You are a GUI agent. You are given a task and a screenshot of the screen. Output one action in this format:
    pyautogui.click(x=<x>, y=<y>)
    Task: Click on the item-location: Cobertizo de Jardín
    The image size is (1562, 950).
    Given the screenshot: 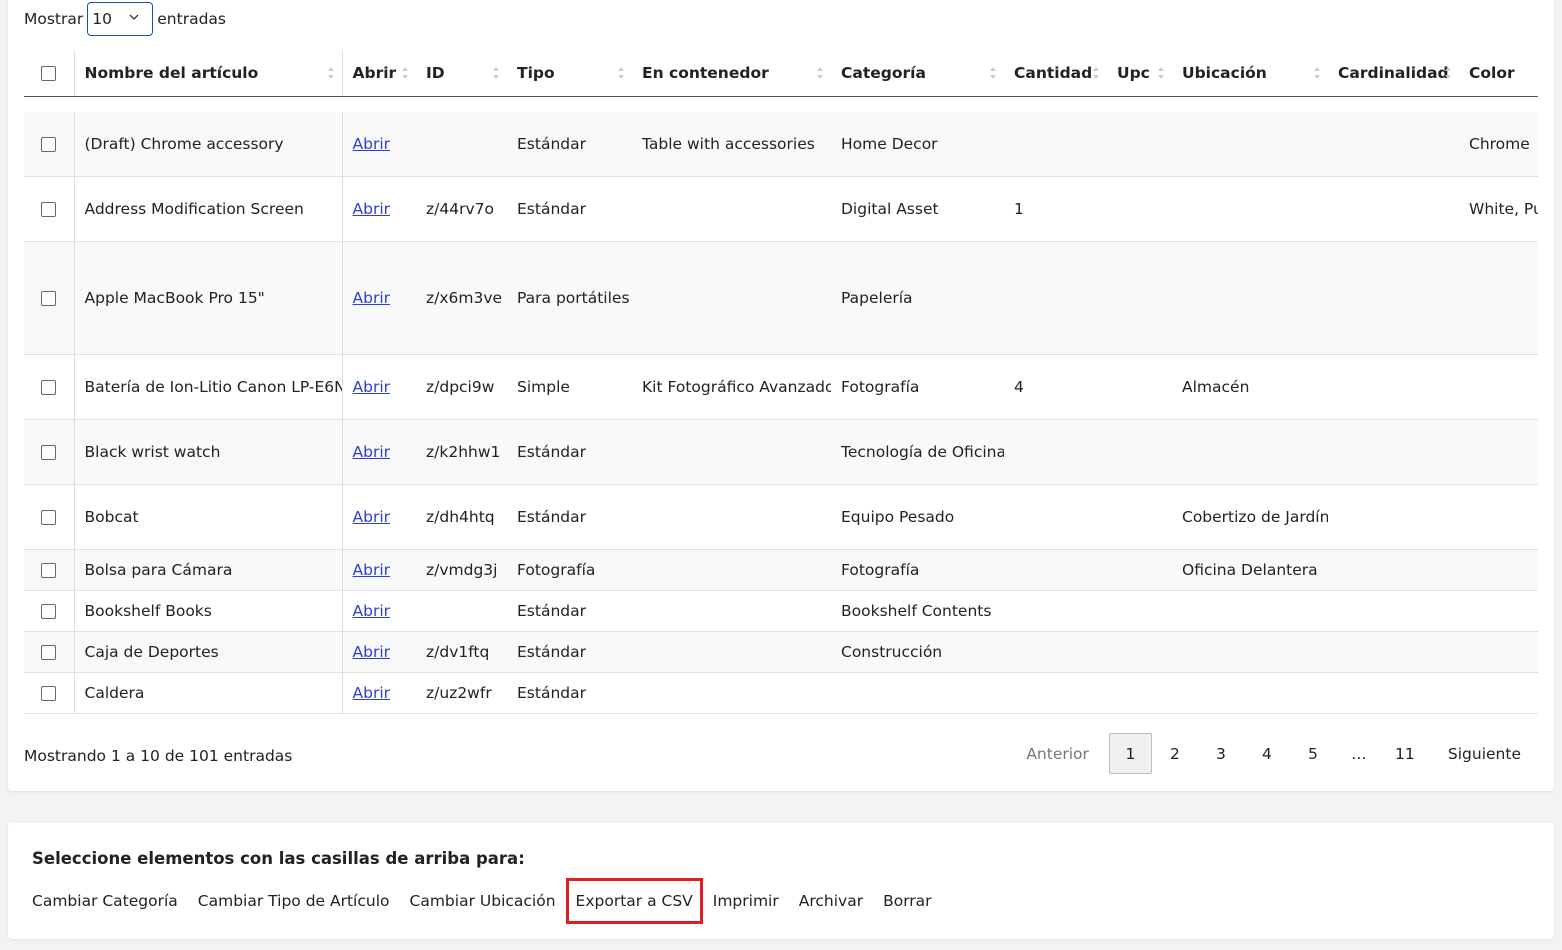 What is the action you would take?
    pyautogui.click(x=1255, y=516)
    